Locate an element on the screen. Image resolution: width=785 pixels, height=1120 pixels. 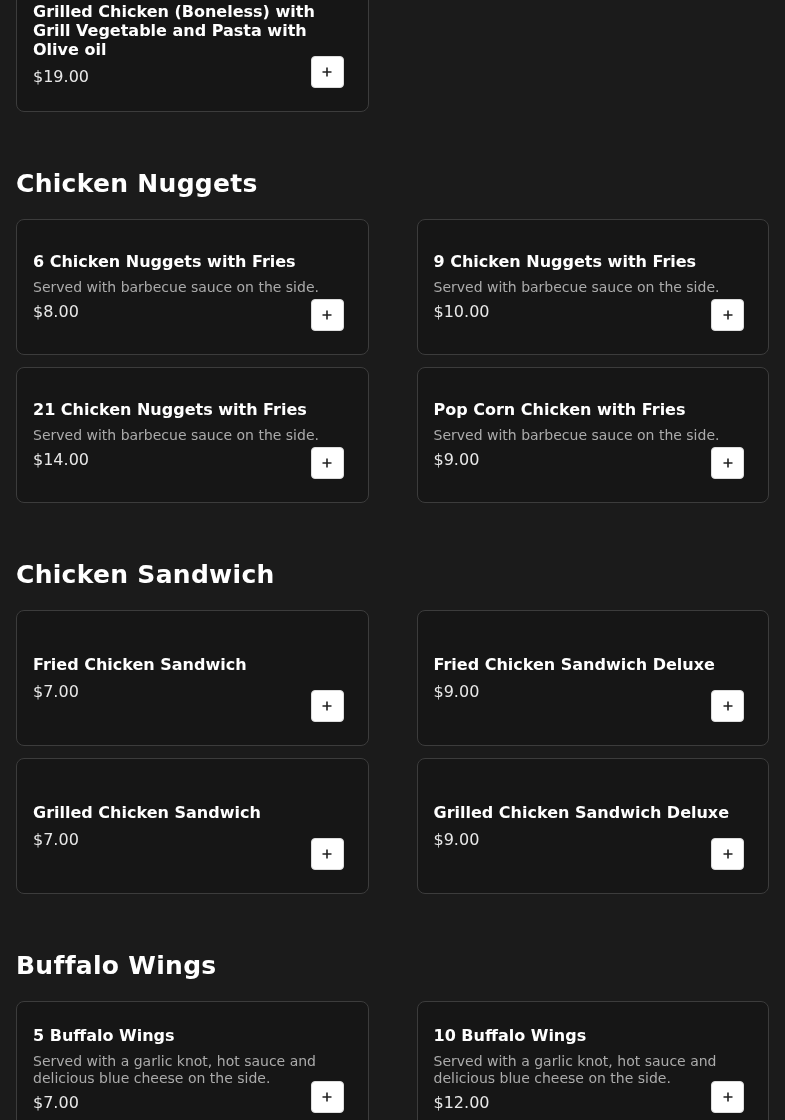
menu-item-card: 9 Chicken Nuggets with Fries Served with barbecue sauce on the side. $10.00 is located at coordinates (592, 287).